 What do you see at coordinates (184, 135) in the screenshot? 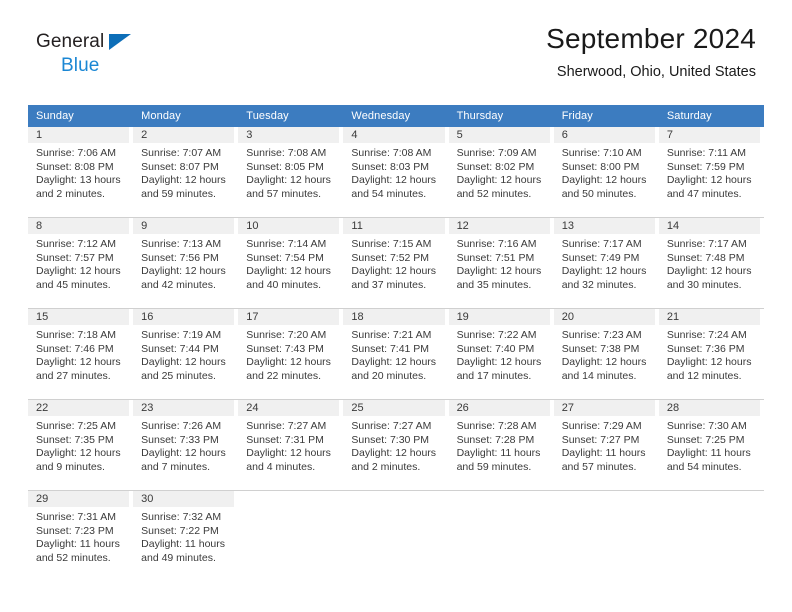
I see `day-number: 2` at bounding box center [184, 135].